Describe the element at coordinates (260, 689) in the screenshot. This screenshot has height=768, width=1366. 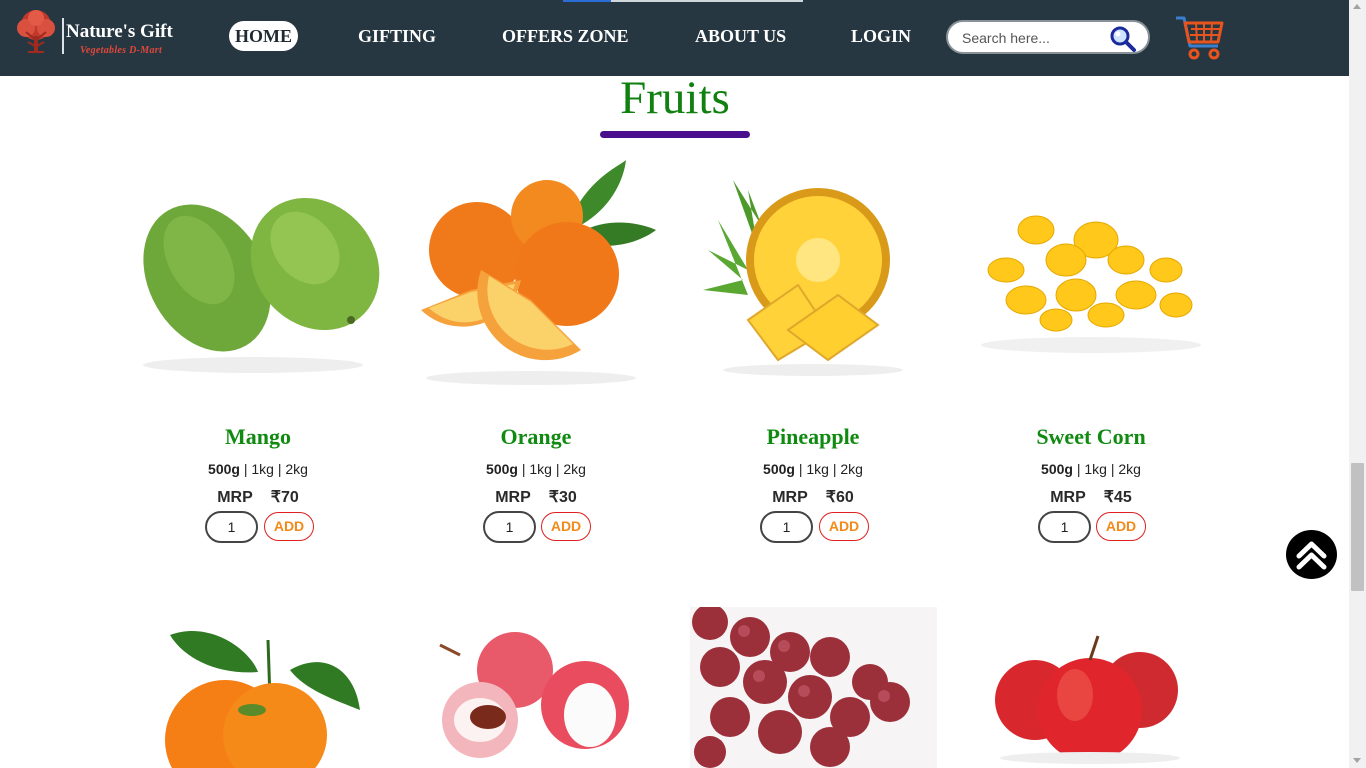
I see `tangerine-image` at that location.